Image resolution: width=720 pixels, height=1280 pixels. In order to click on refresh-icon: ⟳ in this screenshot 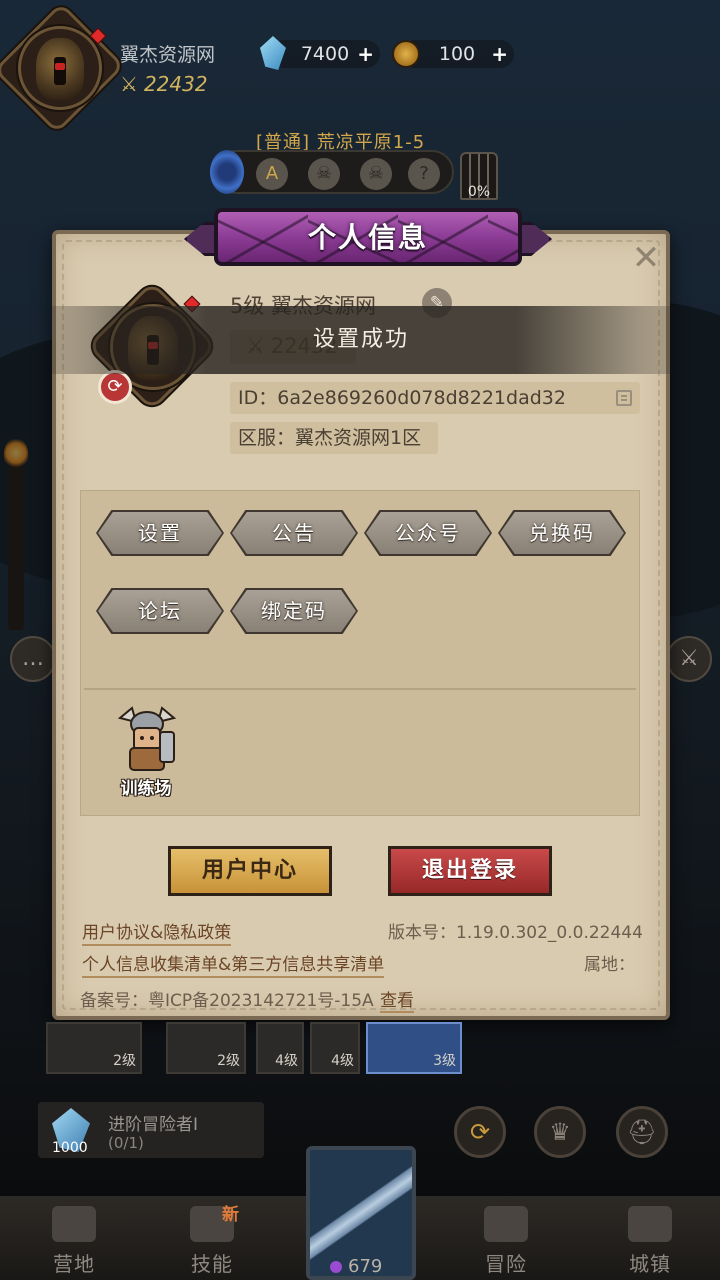, I will do `click(480, 1132)`.